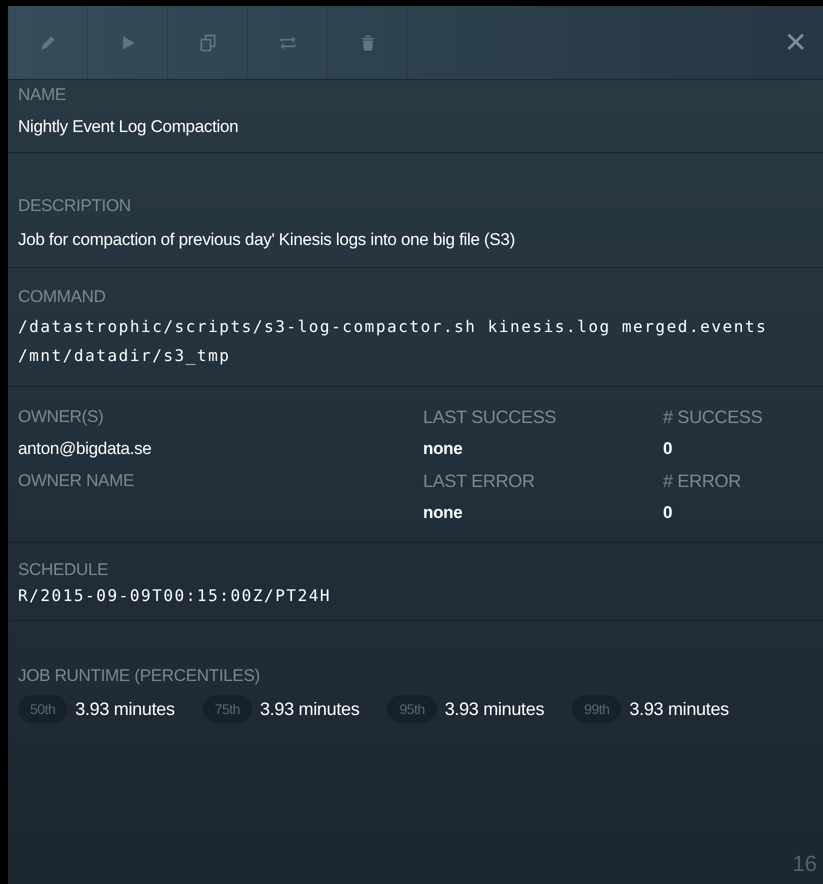 The width and height of the screenshot is (823, 884). What do you see at coordinates (490, 417) in the screenshot?
I see `stat-label: LAST SUCCESS` at bounding box center [490, 417].